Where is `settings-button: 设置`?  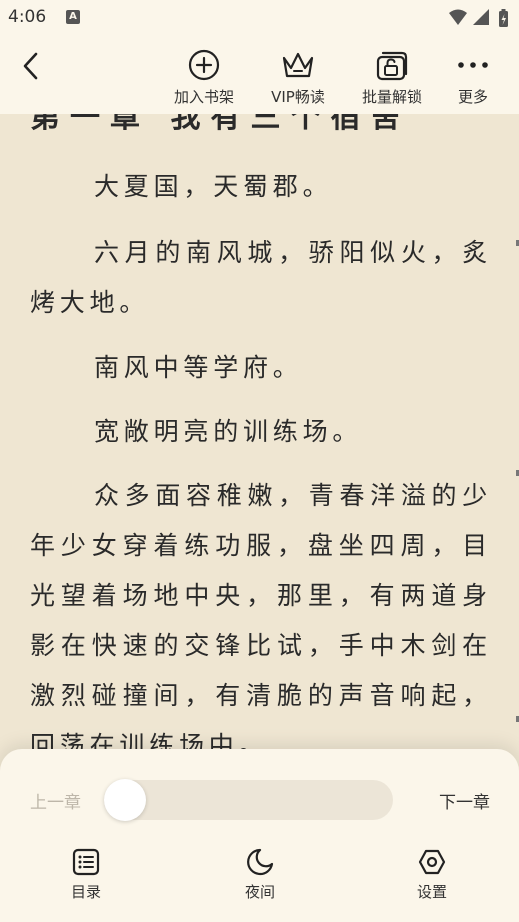
settings-button: 设置 is located at coordinates (432, 874).